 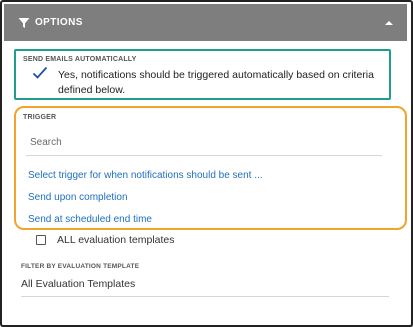 What do you see at coordinates (204, 143) in the screenshot?
I see `trigger-search-input` at bounding box center [204, 143].